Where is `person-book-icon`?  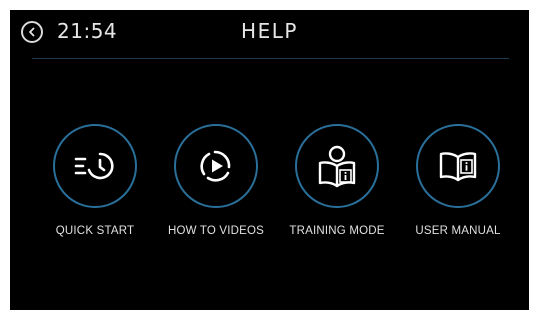 person-book-icon is located at coordinates (337, 166).